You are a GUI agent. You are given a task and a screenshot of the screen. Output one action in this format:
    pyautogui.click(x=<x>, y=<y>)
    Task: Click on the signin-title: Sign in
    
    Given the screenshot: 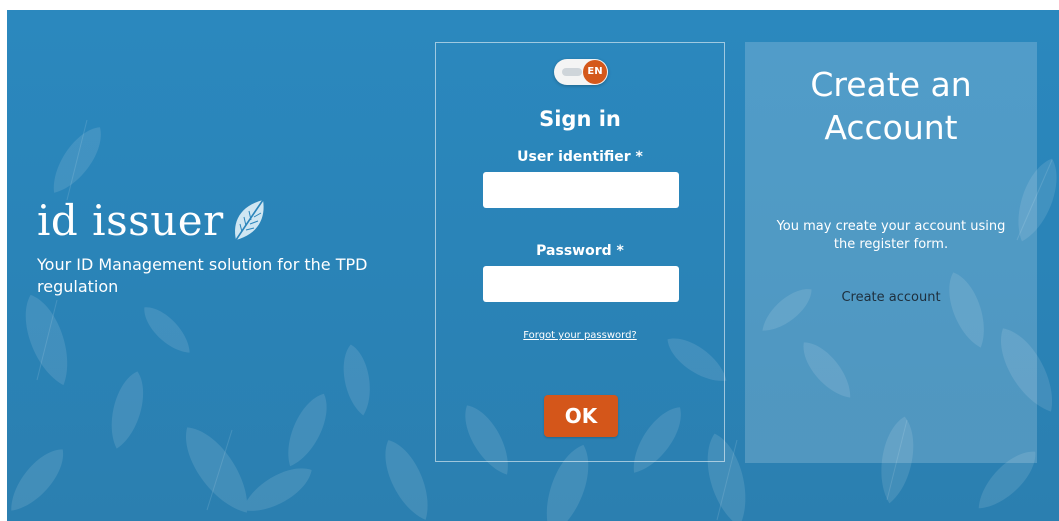 What is the action you would take?
    pyautogui.click(x=580, y=119)
    